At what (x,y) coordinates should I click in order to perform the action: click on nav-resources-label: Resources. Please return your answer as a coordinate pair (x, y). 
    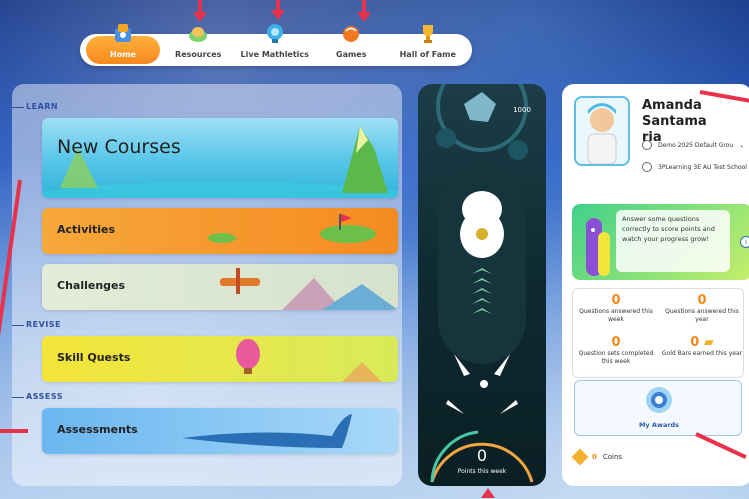
    Looking at the image, I should click on (198, 54).